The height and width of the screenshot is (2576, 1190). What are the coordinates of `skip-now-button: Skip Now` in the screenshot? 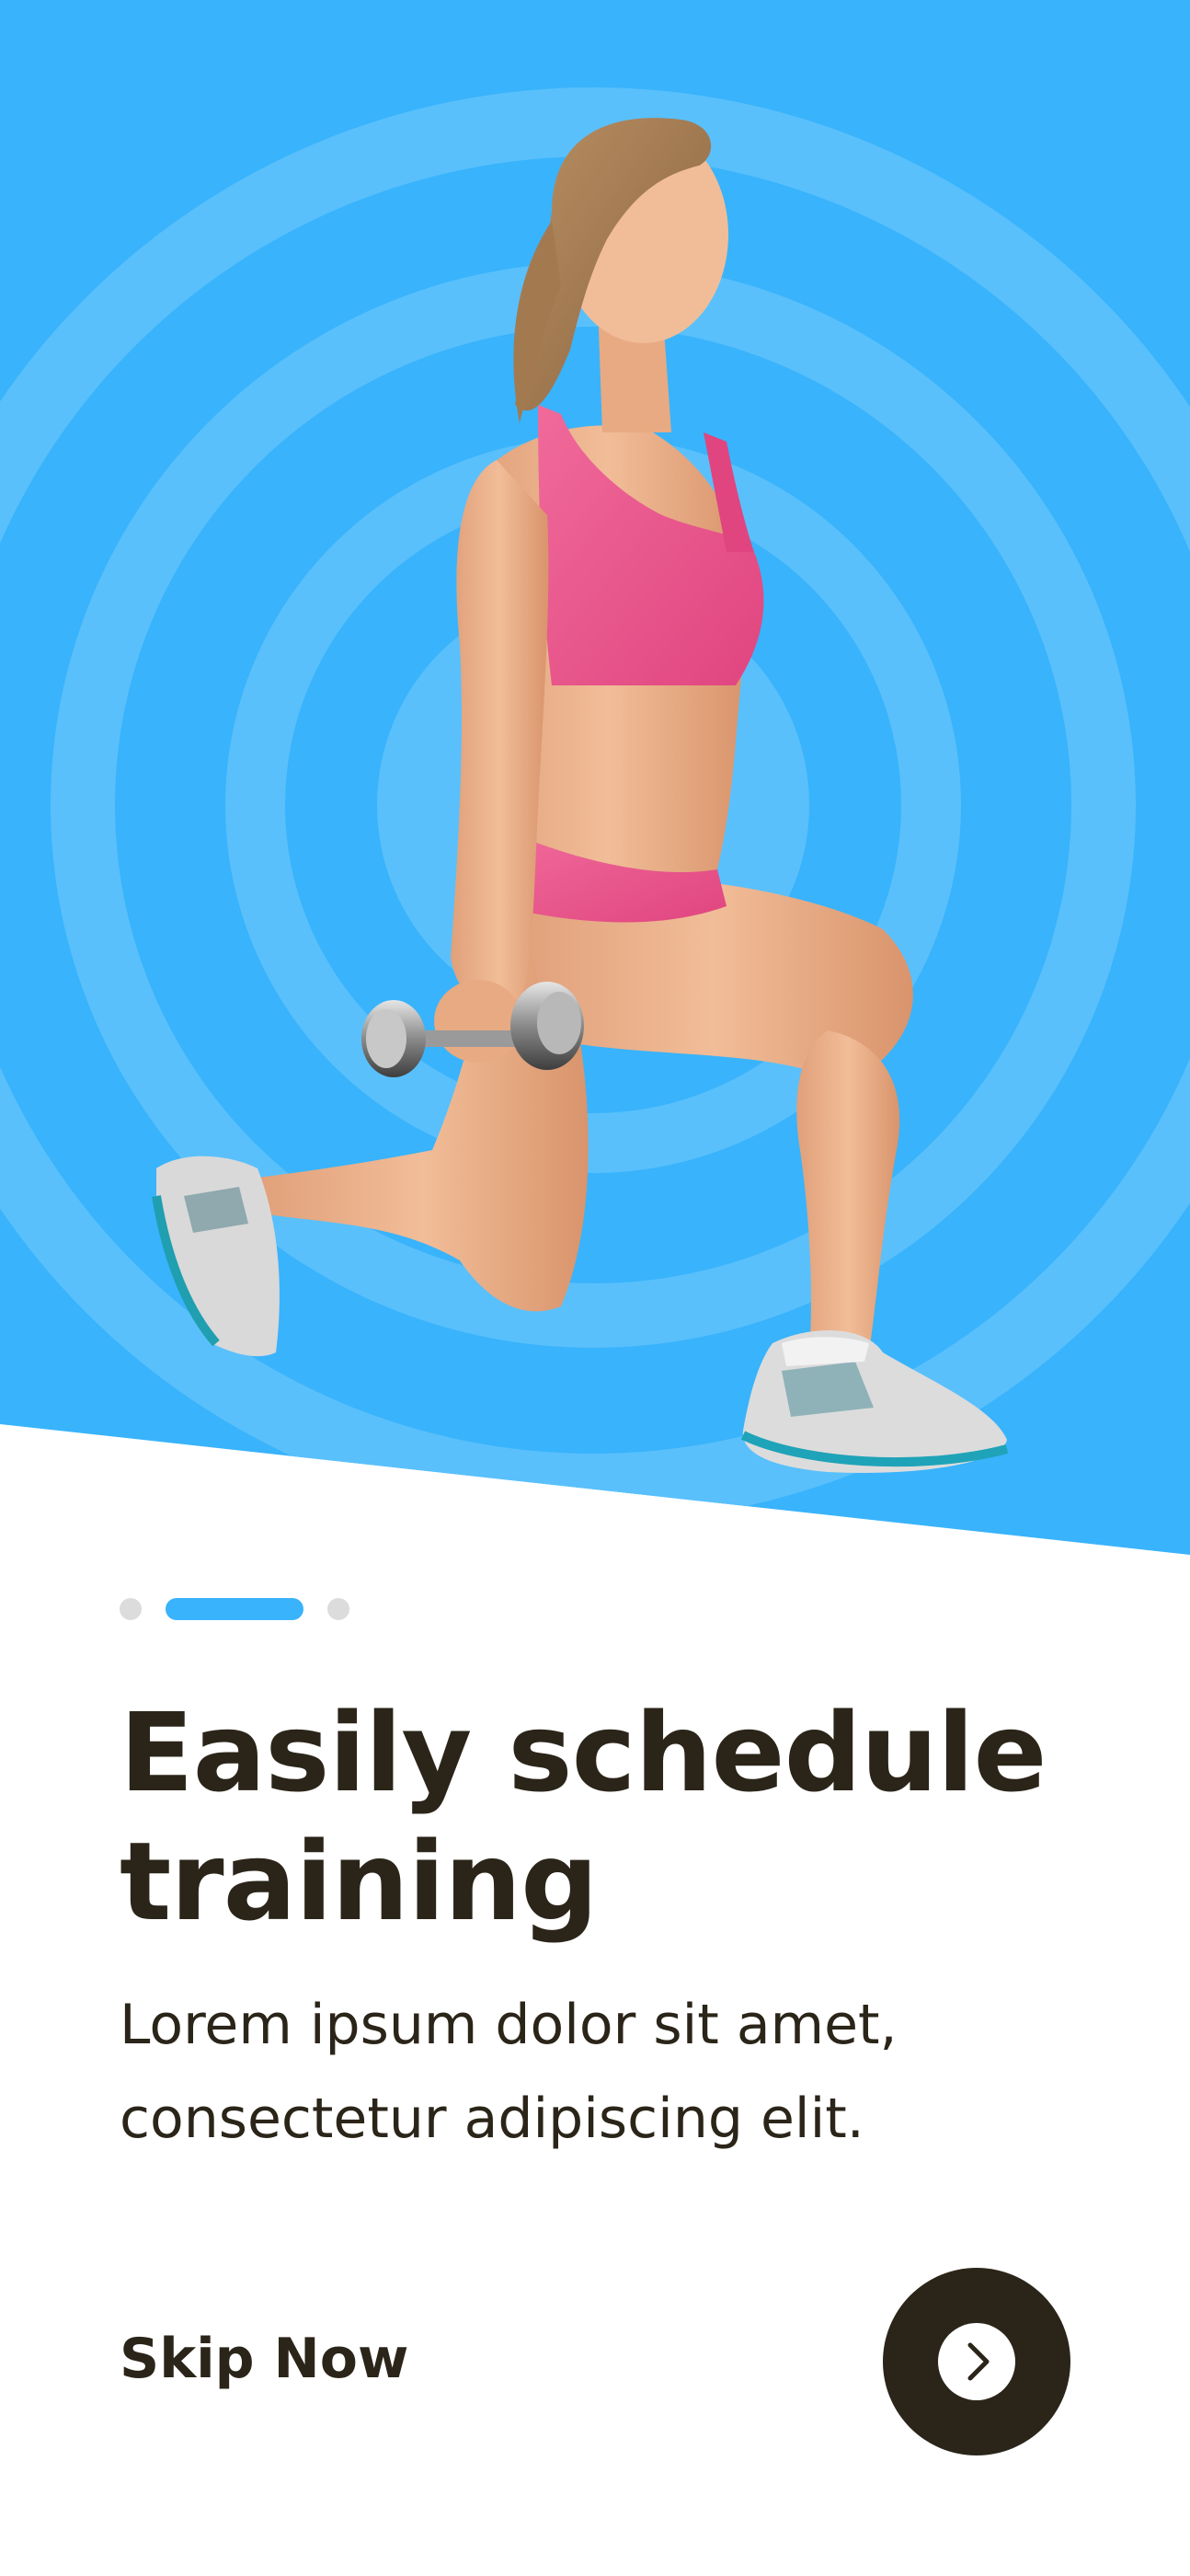 It's located at (264, 2359).